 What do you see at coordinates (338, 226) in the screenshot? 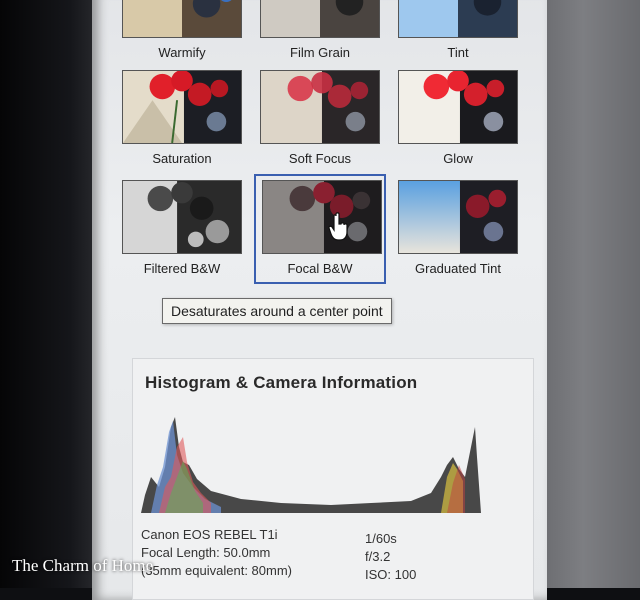
I see `hand-cursor-icon` at bounding box center [338, 226].